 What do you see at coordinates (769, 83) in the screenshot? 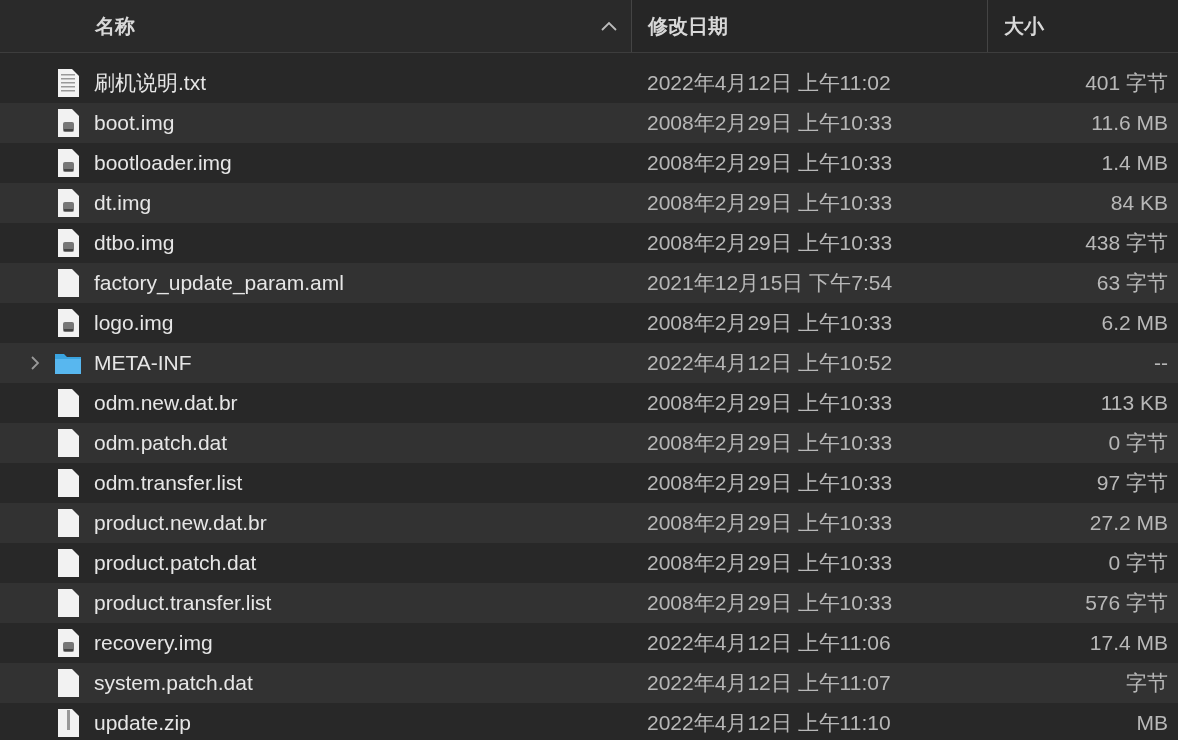
I see `modified-date: 2022年4月12日 上午11:02` at bounding box center [769, 83].